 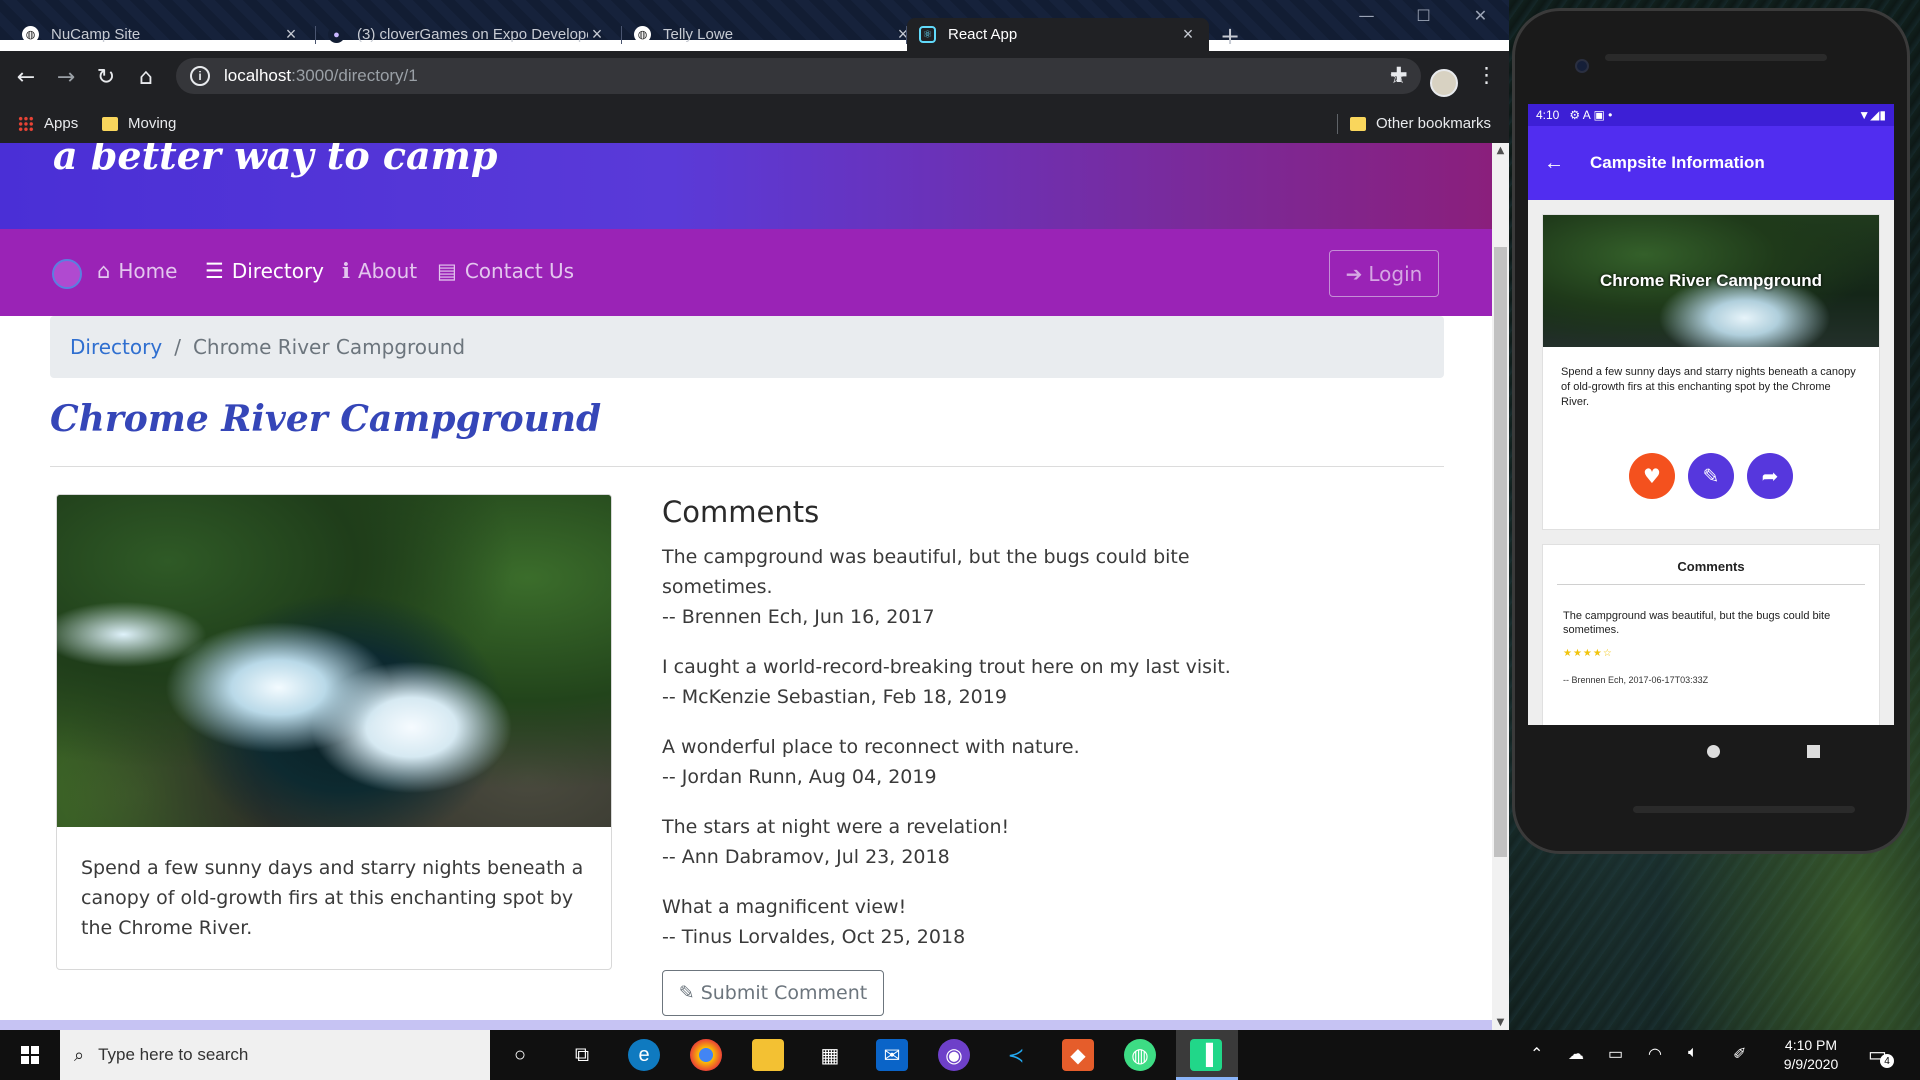 I want to click on search-icon: ⌕, so click(x=79, y=1054).